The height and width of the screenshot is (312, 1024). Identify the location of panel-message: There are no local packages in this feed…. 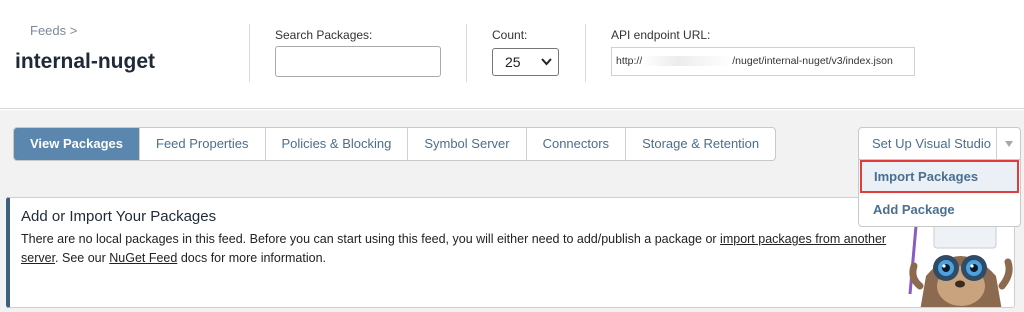
(461, 249).